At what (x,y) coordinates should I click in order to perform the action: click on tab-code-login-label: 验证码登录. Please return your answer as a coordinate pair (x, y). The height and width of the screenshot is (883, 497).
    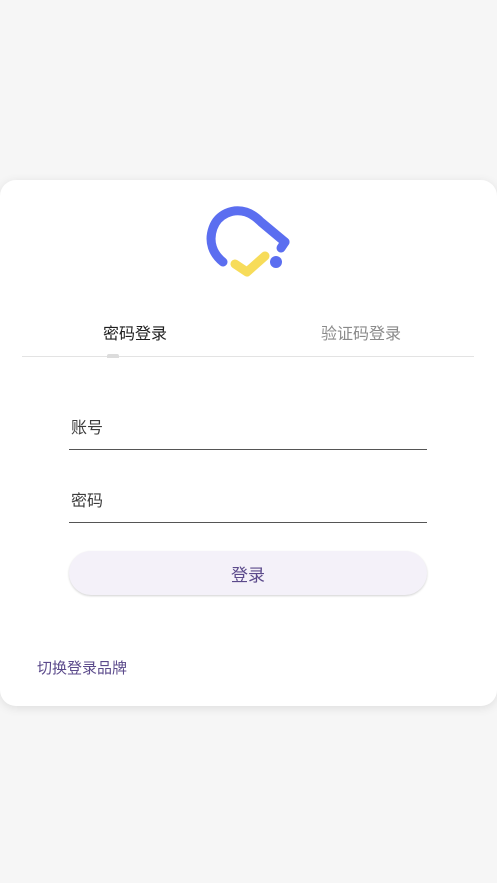
    Looking at the image, I should click on (360, 333).